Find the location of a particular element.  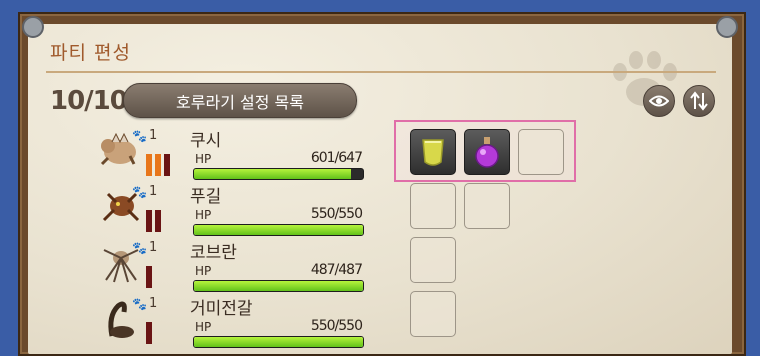

whistle-settings-button: 호루라기 설정 목록 is located at coordinates (240, 100).